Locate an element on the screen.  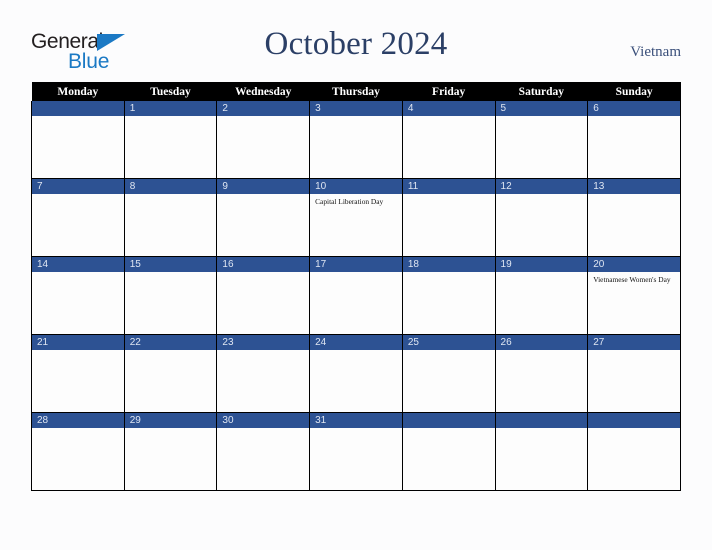
calendar-day-cell: 11 is located at coordinates (448, 217).